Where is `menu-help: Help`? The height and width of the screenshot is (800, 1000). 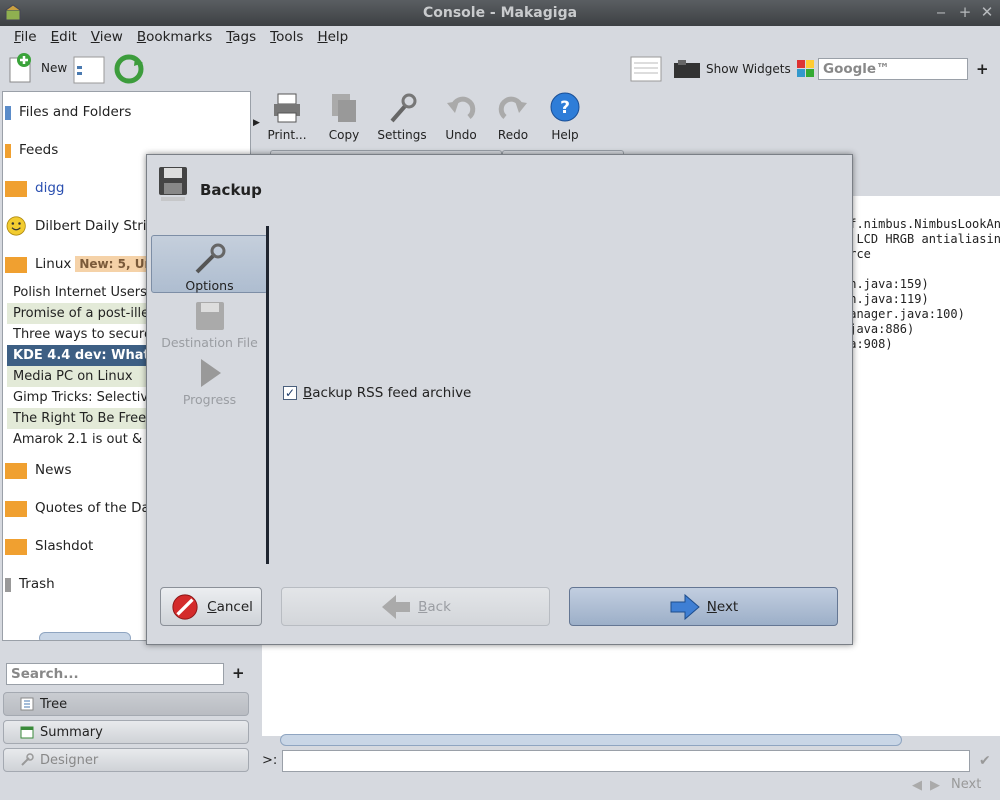 menu-help: Help is located at coordinates (332, 37).